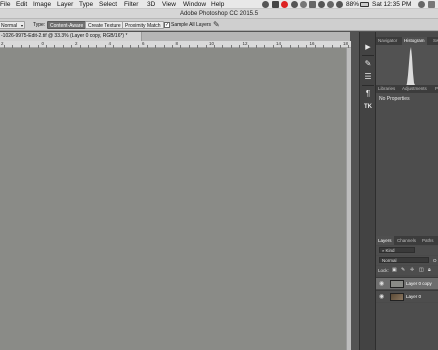 Image resolution: width=438 pixels, height=350 pixels. I want to click on proximity-match-button: Proximity Match, so click(143, 25).